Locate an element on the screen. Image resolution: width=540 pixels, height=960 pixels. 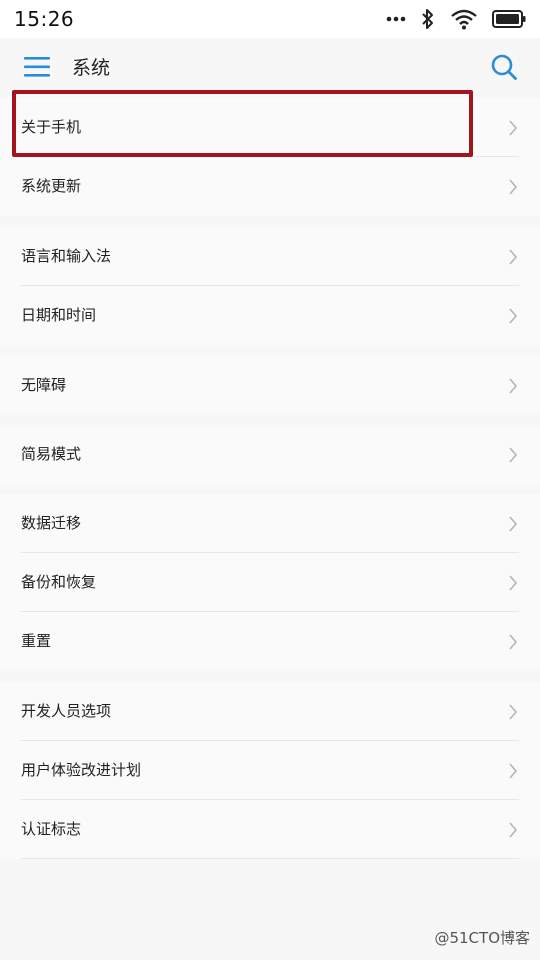
status-icons is located at coordinates (456, 19).